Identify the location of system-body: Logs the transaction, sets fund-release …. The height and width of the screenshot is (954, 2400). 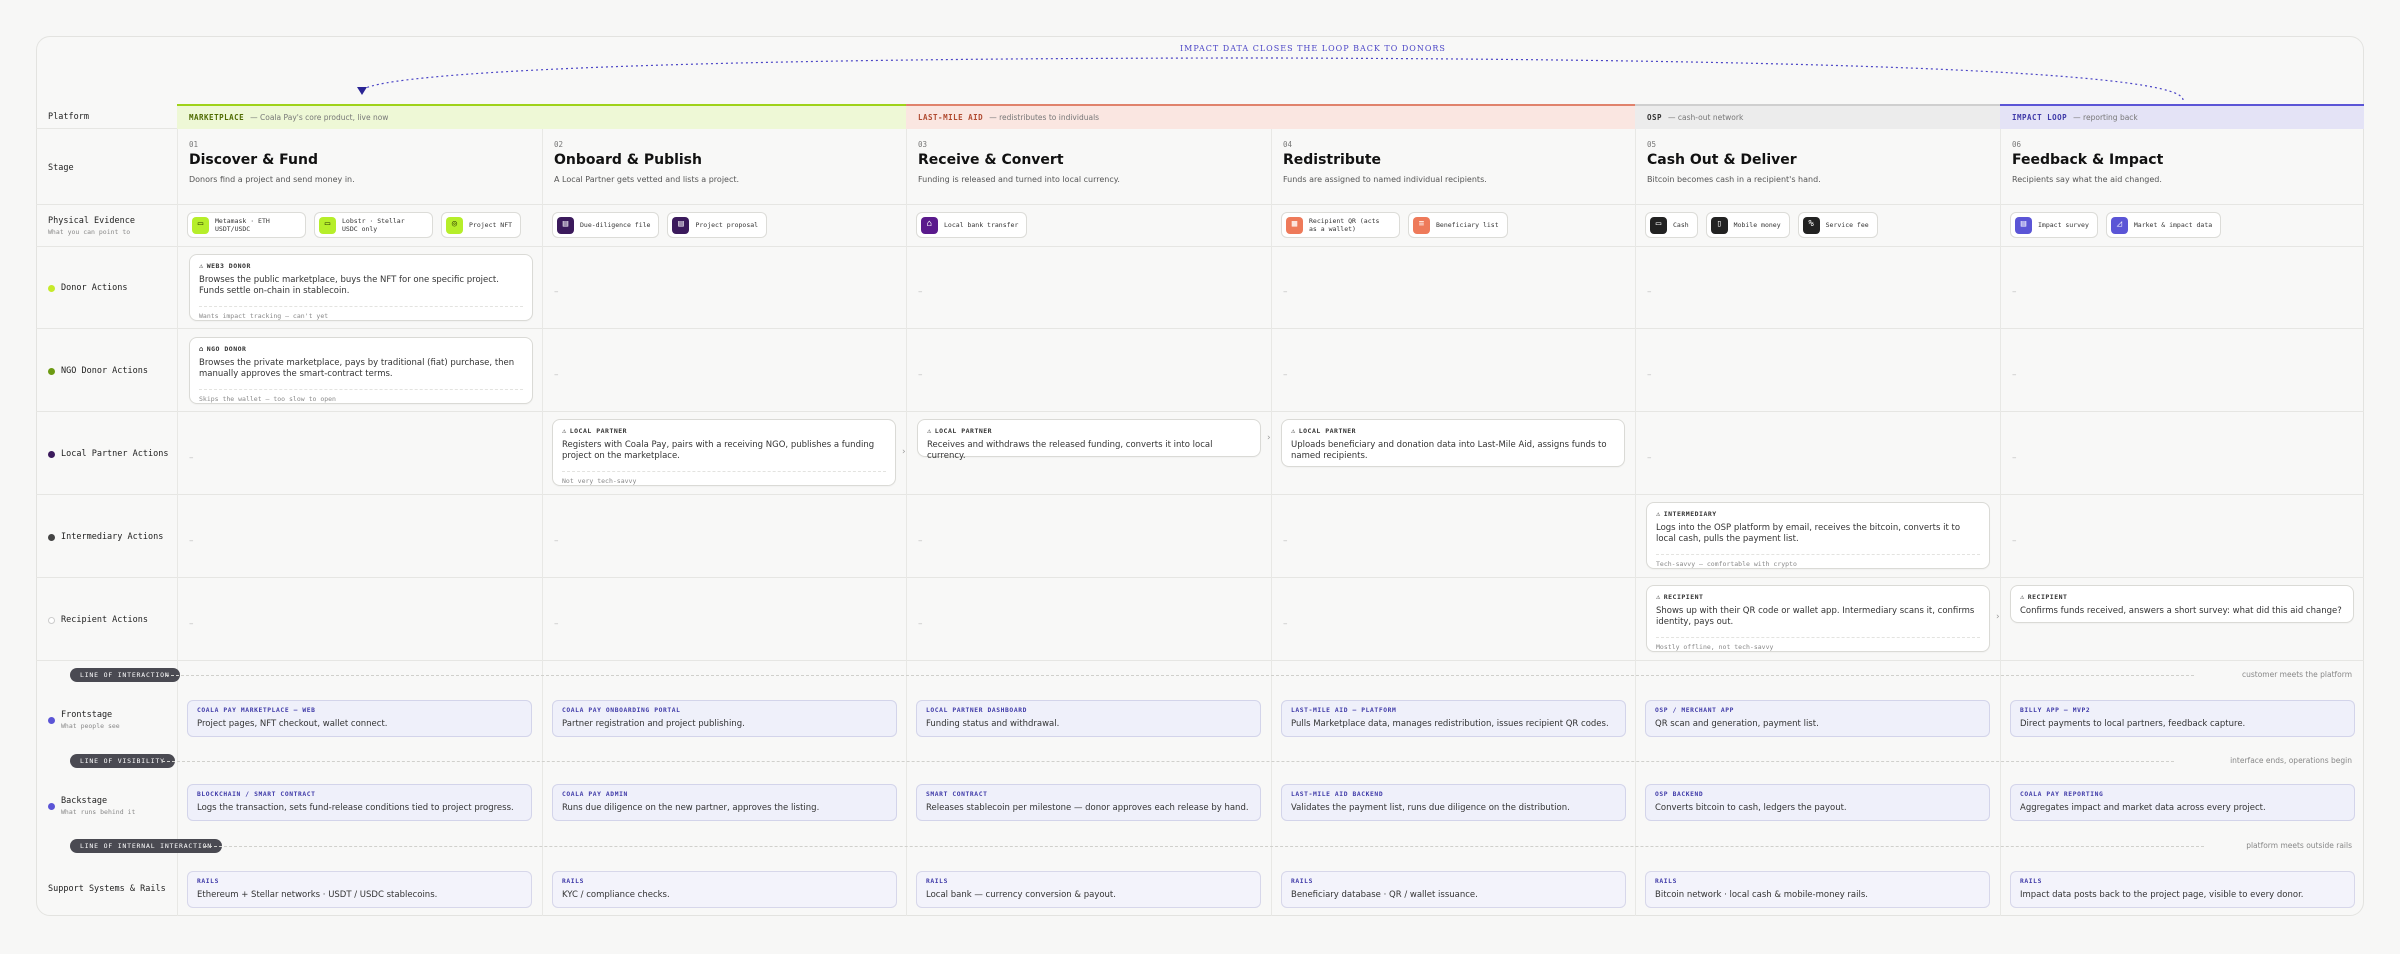
(355, 808).